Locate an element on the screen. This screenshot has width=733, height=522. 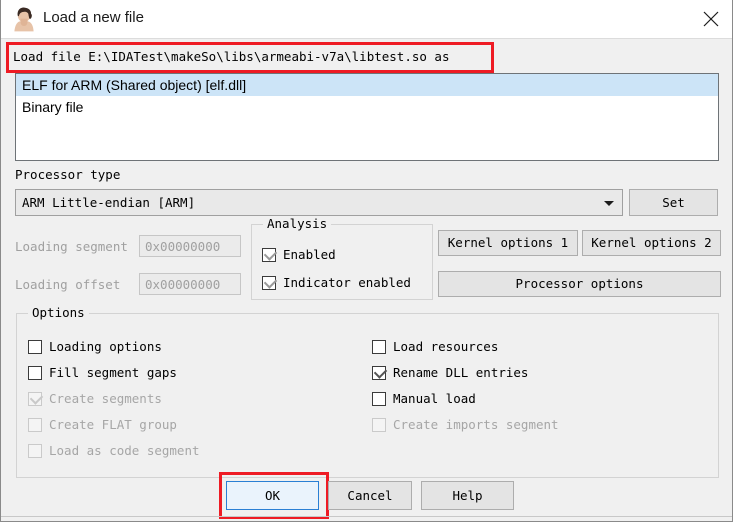
list-item: ELF for ARM (Shared object) [elf.dll] is located at coordinates (367, 85).